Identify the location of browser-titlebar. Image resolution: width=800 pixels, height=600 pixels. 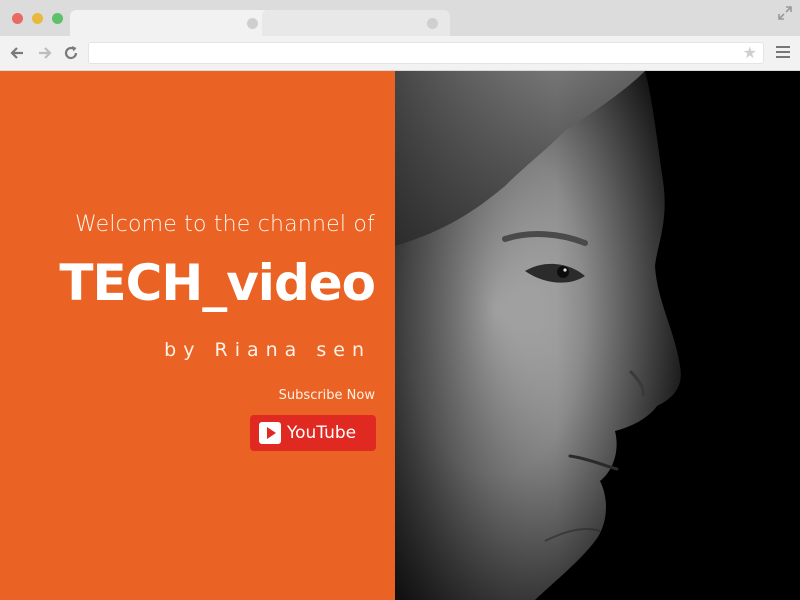
(400, 18).